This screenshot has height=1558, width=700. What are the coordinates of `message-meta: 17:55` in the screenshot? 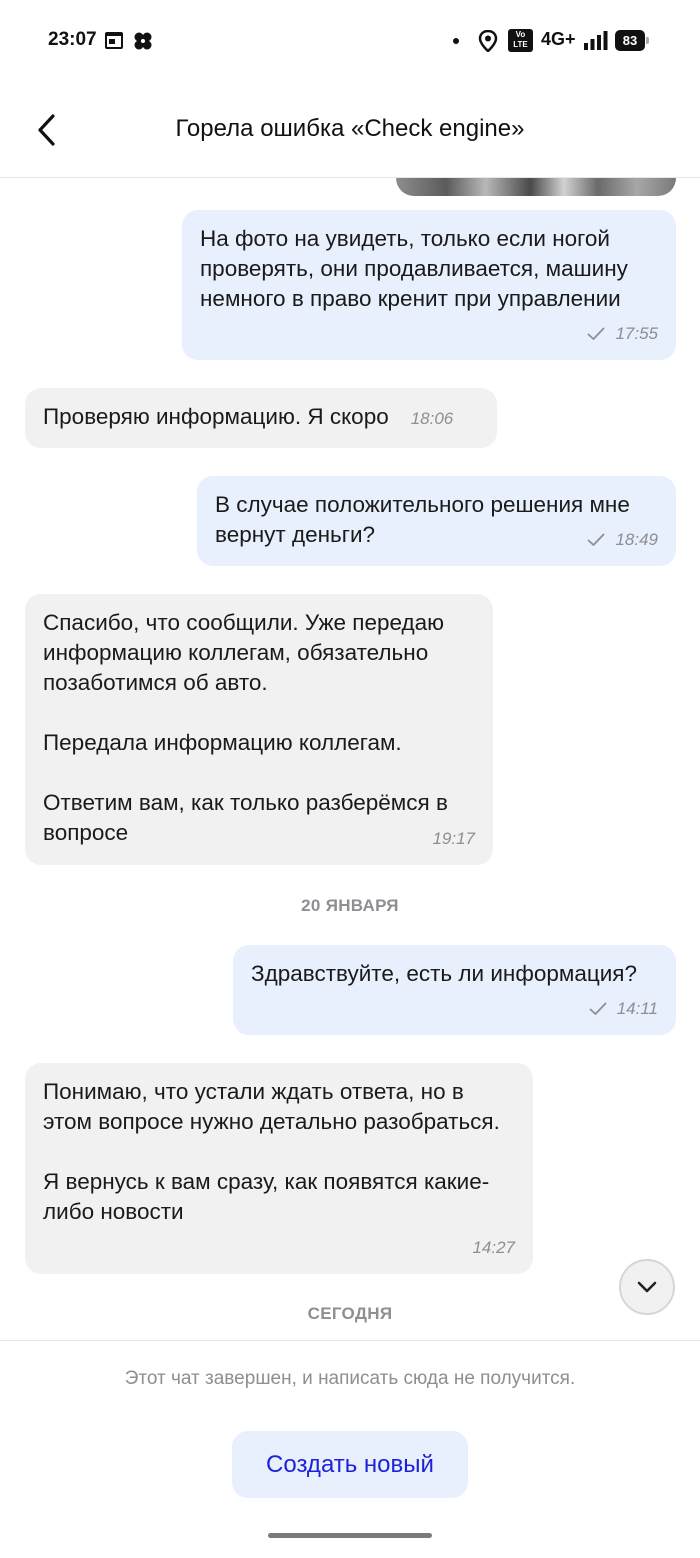 It's located at (622, 334).